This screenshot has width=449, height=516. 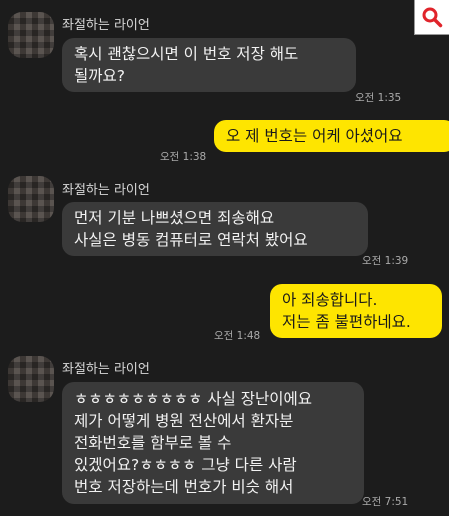 I want to click on message-time: 오전 7:51, so click(x=385, y=502).